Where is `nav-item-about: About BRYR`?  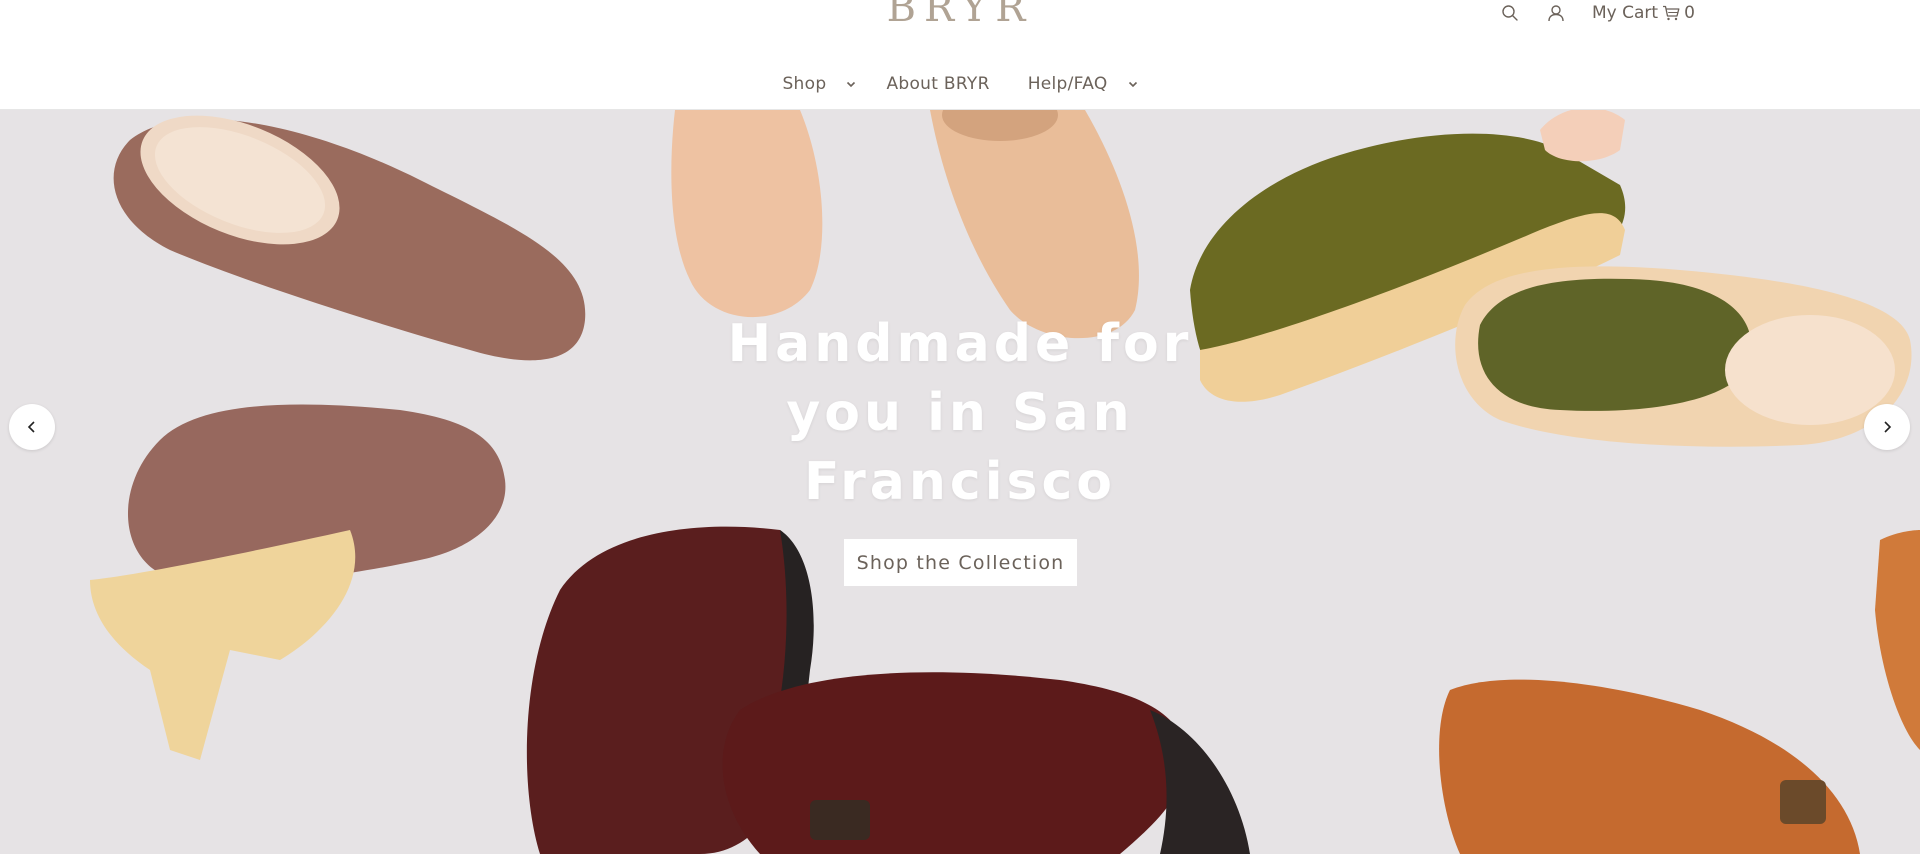 nav-item-about: About BRYR is located at coordinates (937, 84).